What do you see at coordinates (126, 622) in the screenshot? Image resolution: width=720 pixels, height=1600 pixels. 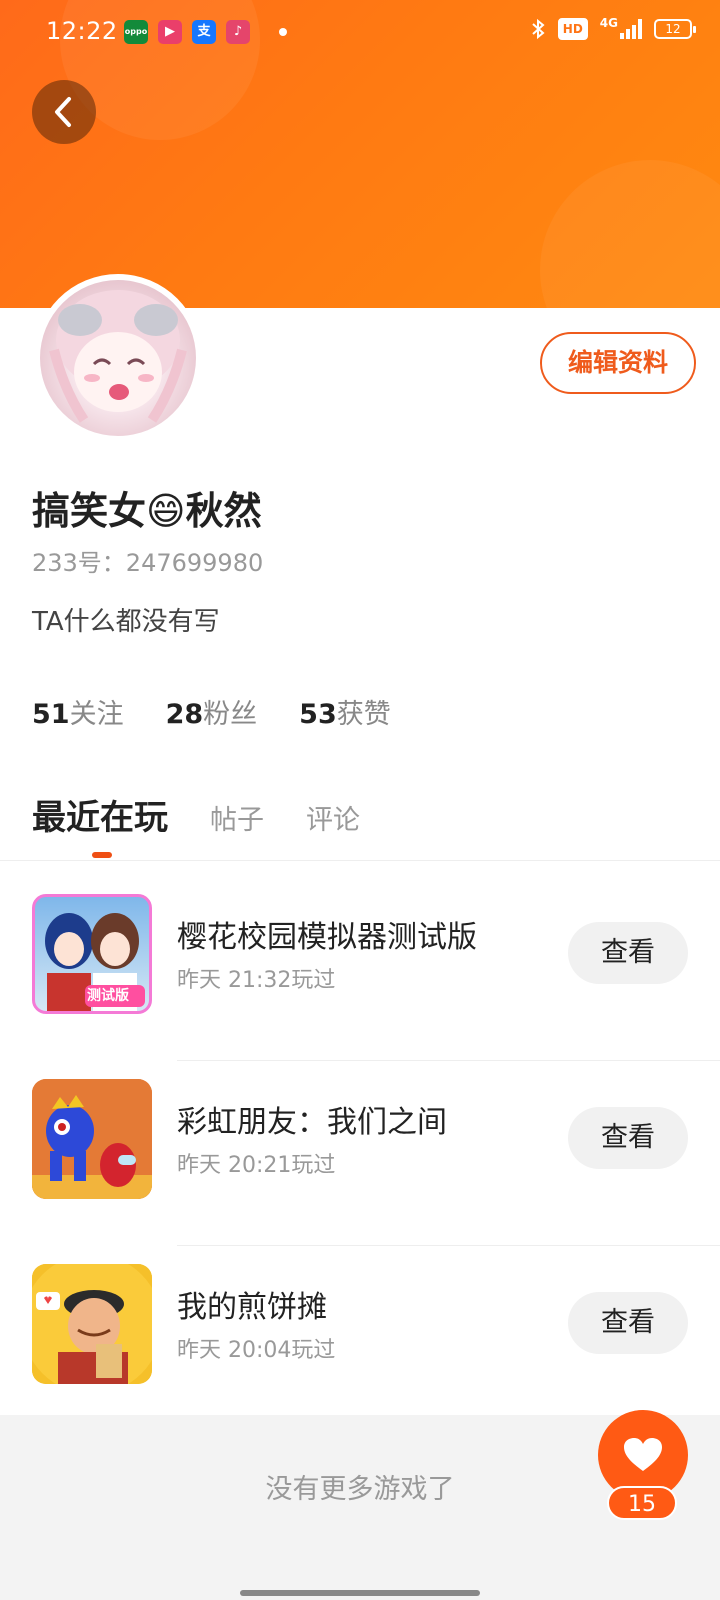 I see `user-bio: TA什么都没有写` at bounding box center [126, 622].